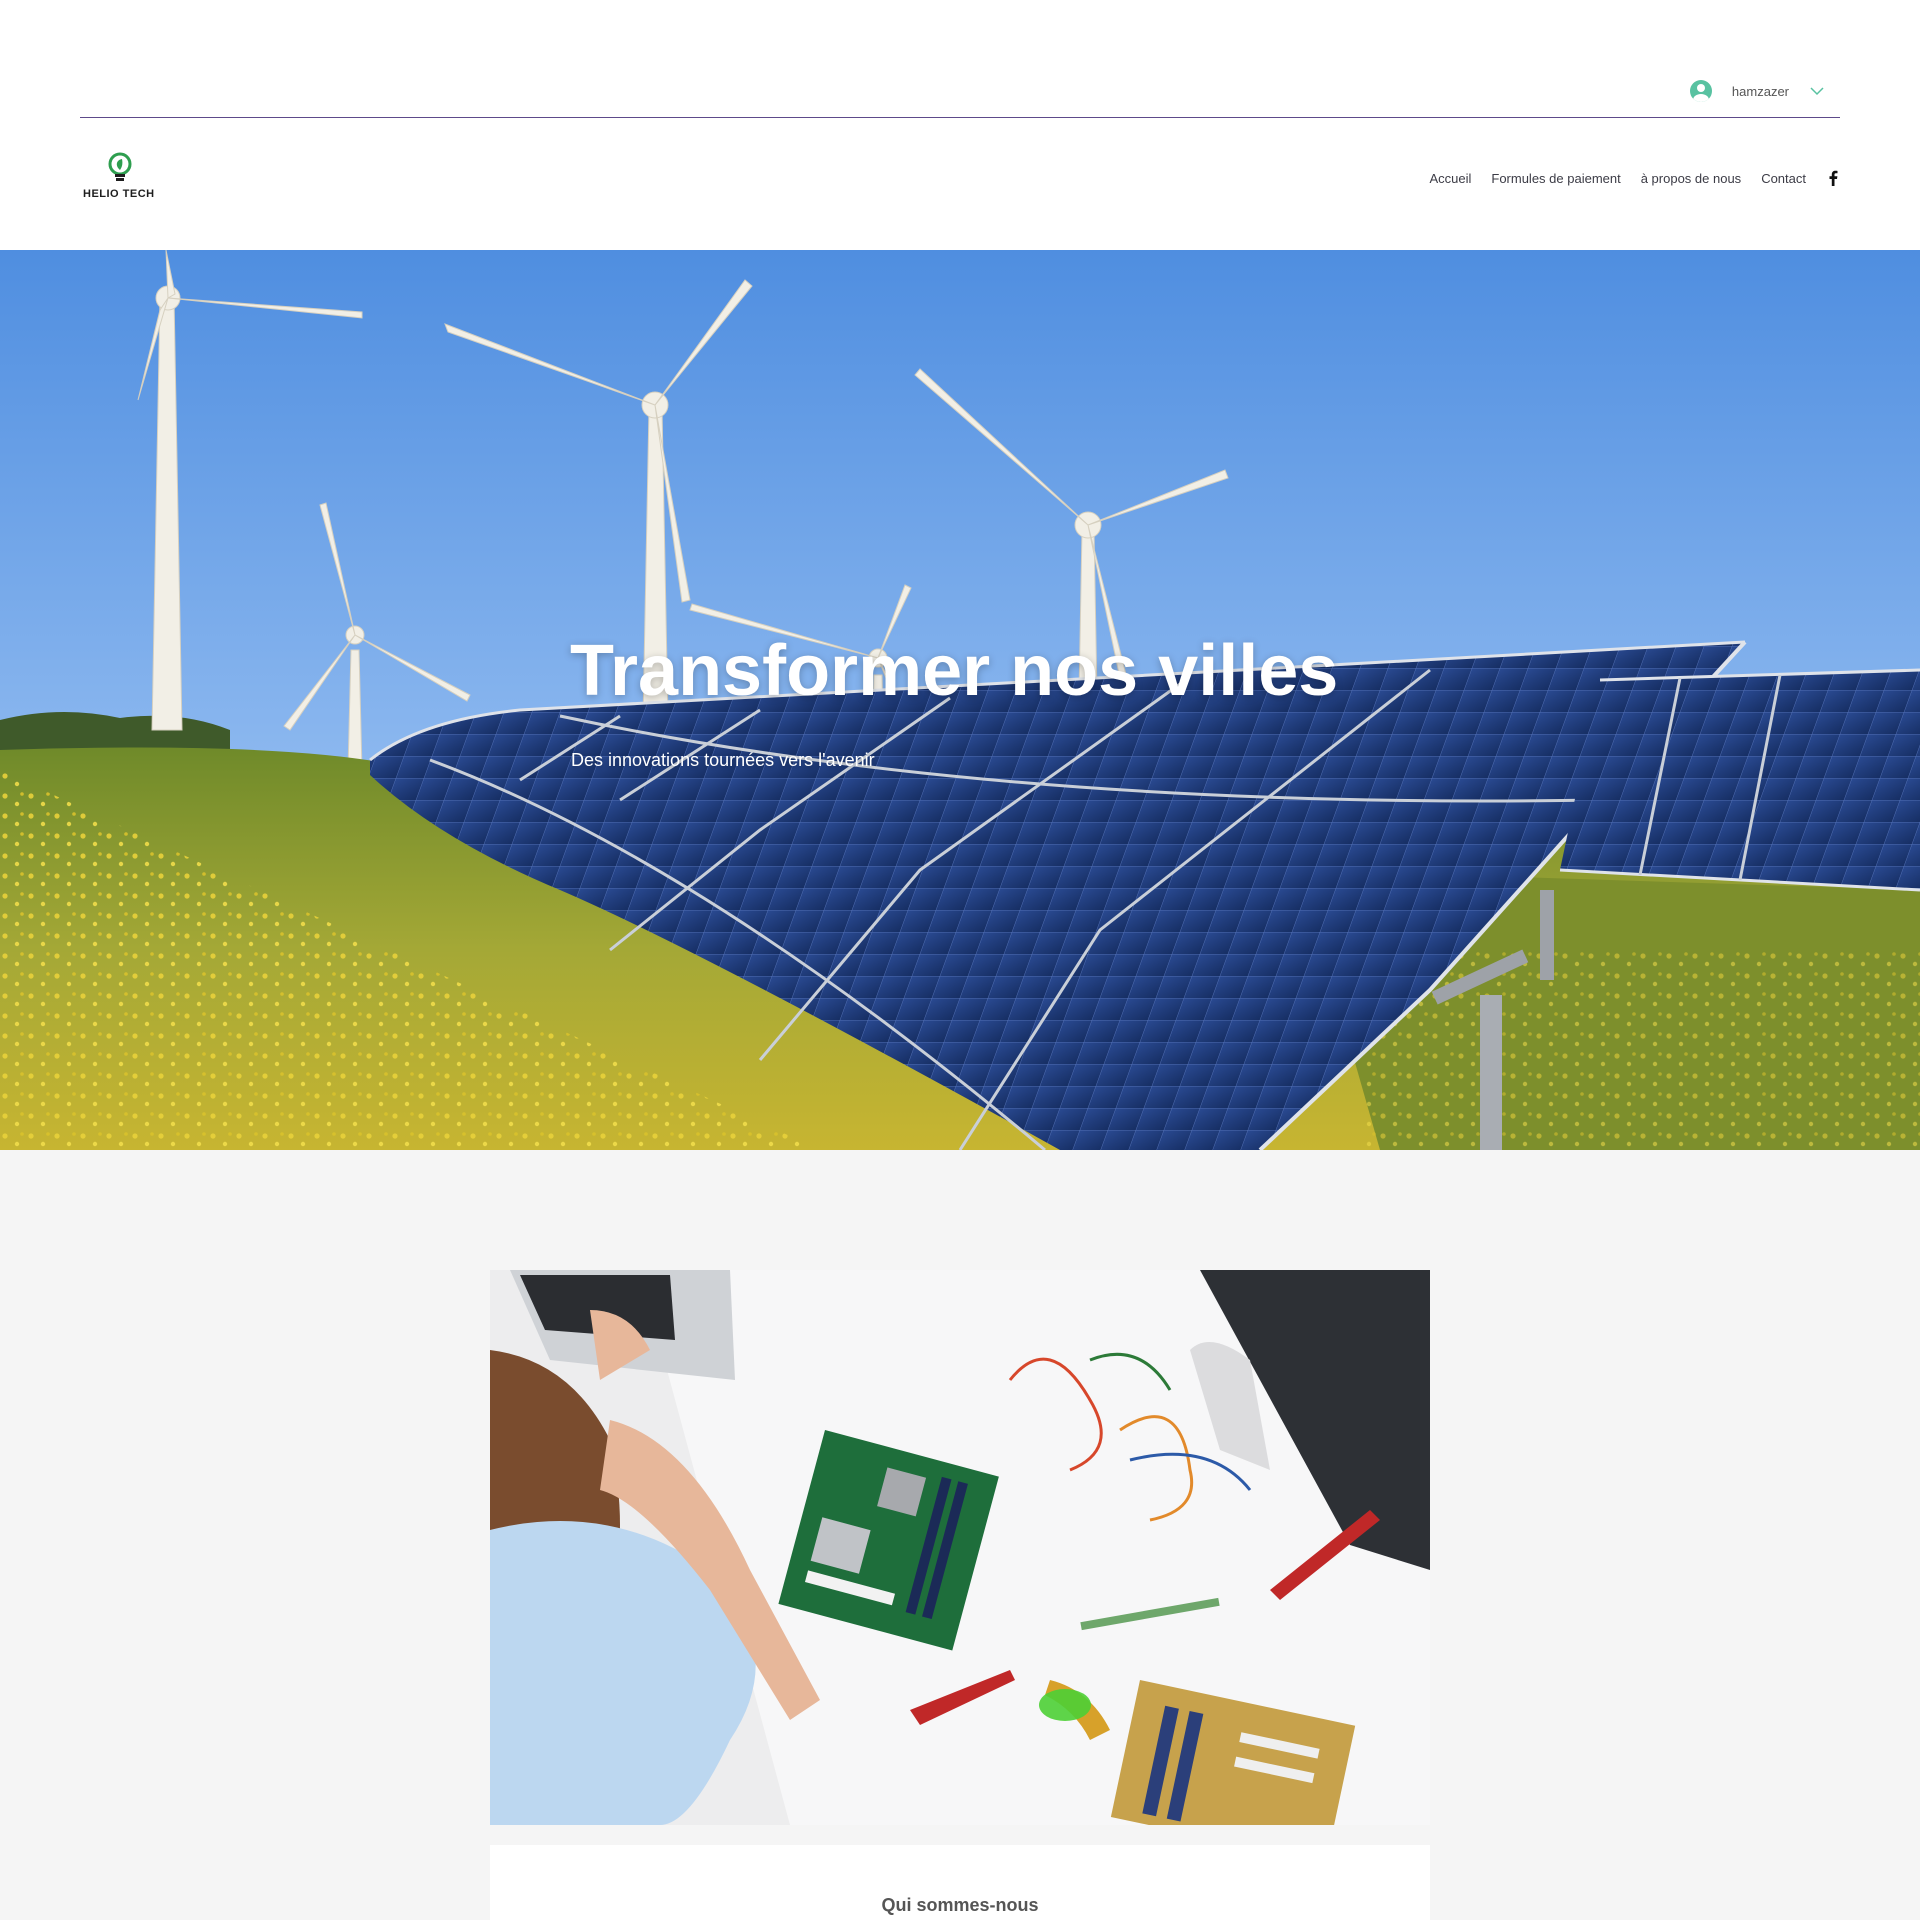 The image size is (1920, 1920). I want to click on lightbulb-leaf-icon, so click(120, 166).